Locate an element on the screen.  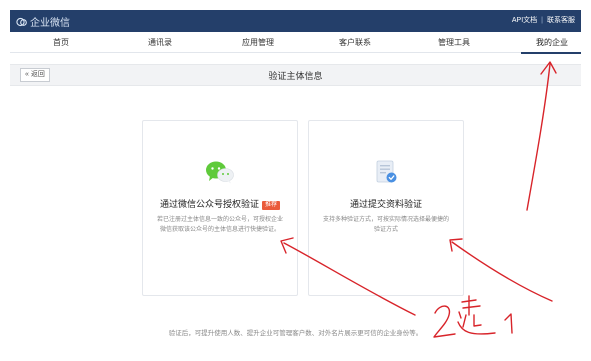
brand: 企业微信 is located at coordinates (43, 21).